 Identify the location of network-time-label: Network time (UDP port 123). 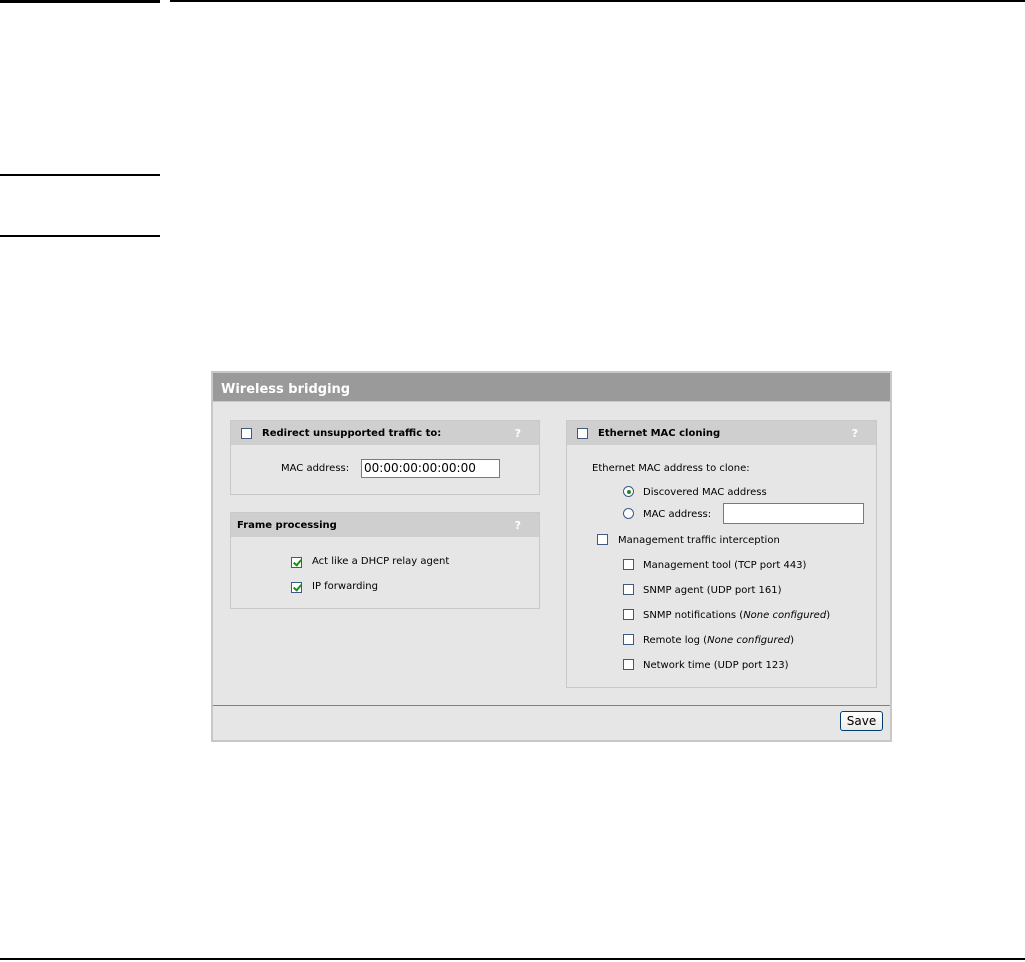
(716, 665).